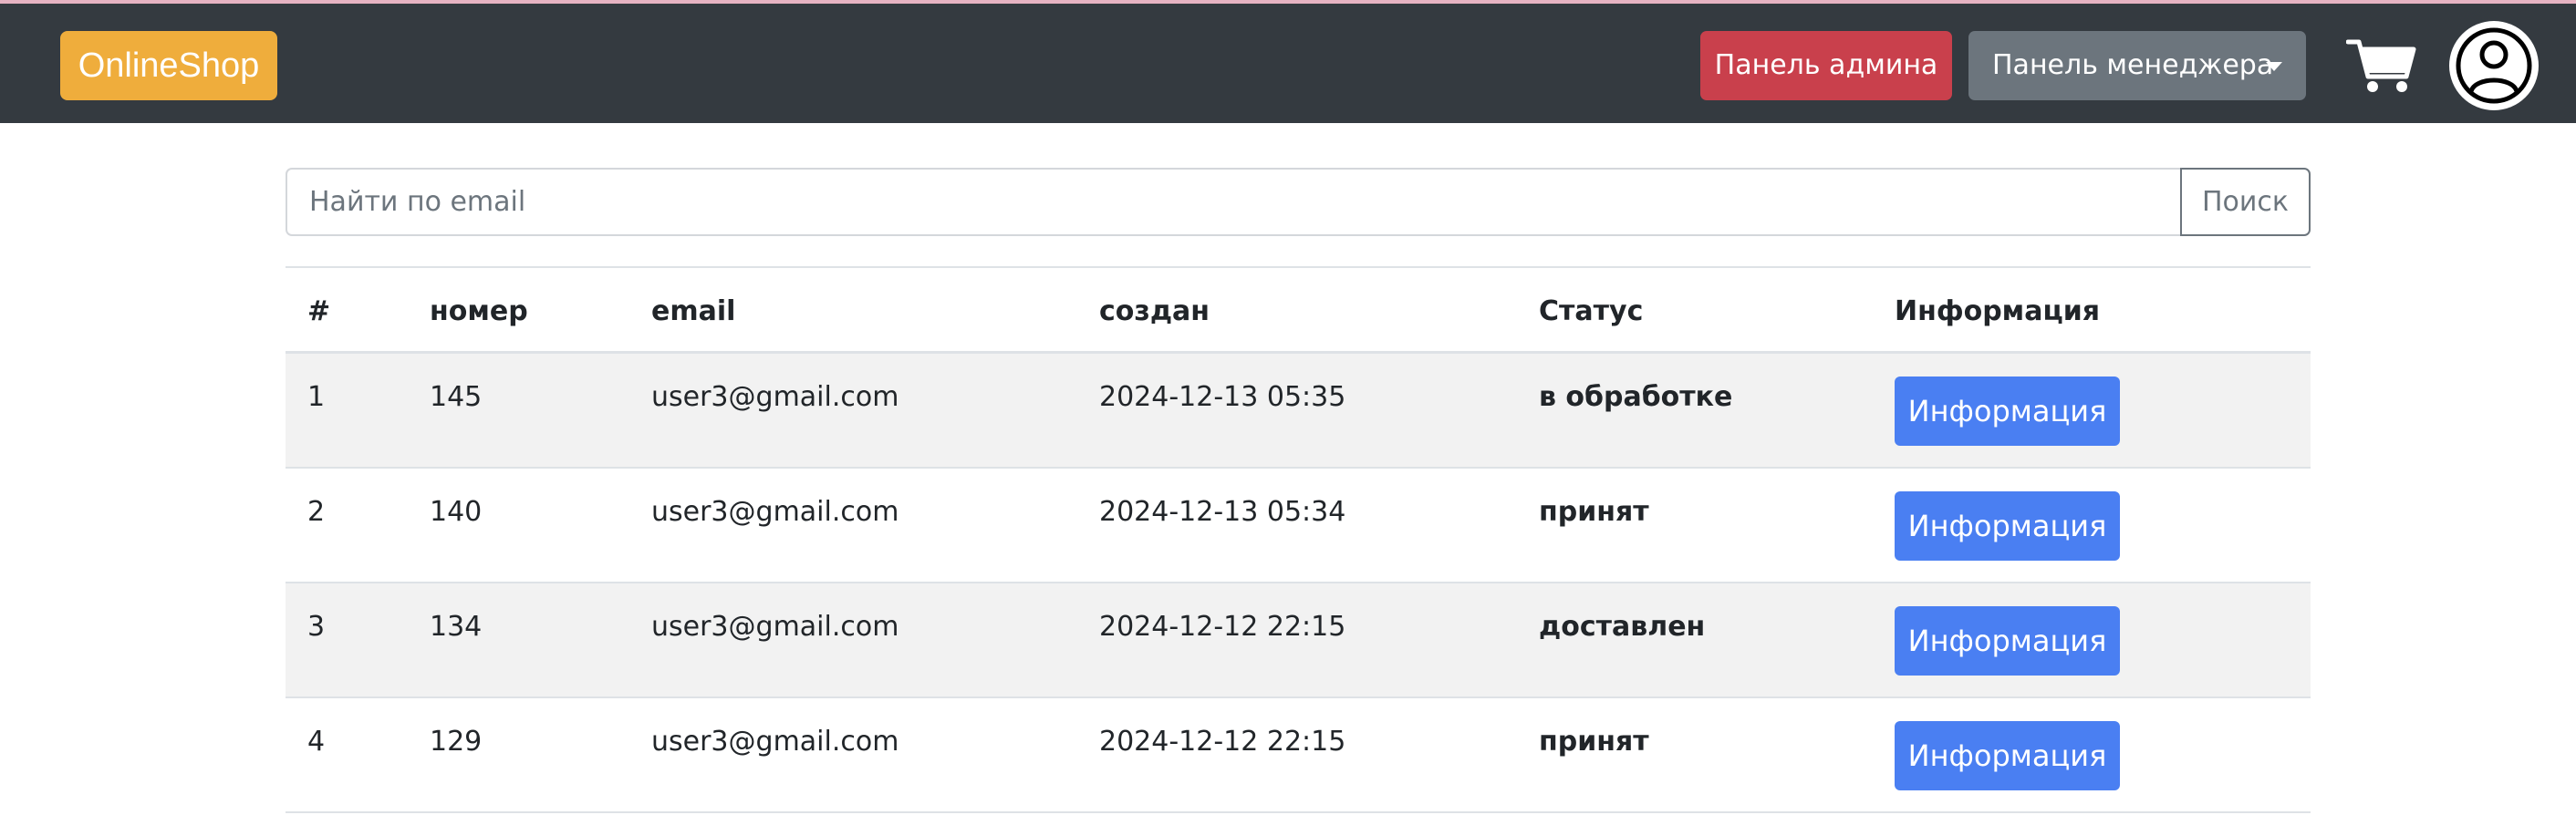  Describe the element at coordinates (316, 512) in the screenshot. I see `row-index: 2` at that location.